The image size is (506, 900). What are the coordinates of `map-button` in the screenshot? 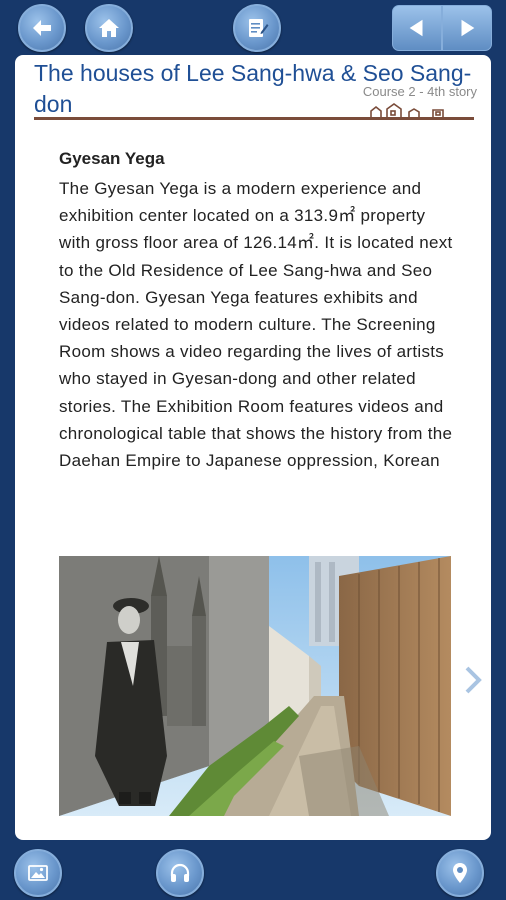 It's located at (460, 873).